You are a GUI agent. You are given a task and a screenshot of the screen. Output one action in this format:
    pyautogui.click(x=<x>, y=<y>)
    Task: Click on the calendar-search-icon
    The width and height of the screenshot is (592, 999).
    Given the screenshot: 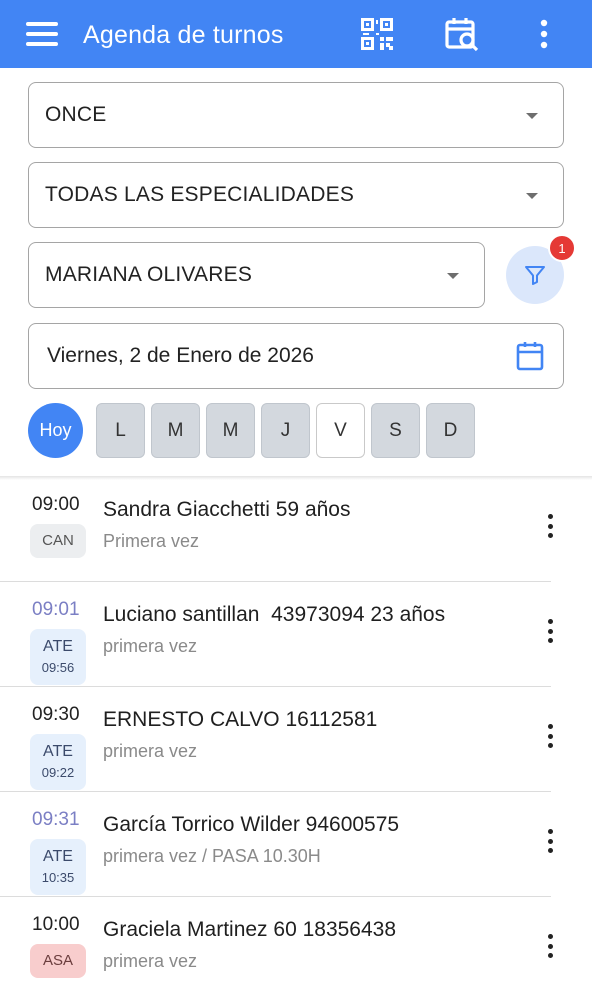 What is the action you would take?
    pyautogui.click(x=462, y=34)
    